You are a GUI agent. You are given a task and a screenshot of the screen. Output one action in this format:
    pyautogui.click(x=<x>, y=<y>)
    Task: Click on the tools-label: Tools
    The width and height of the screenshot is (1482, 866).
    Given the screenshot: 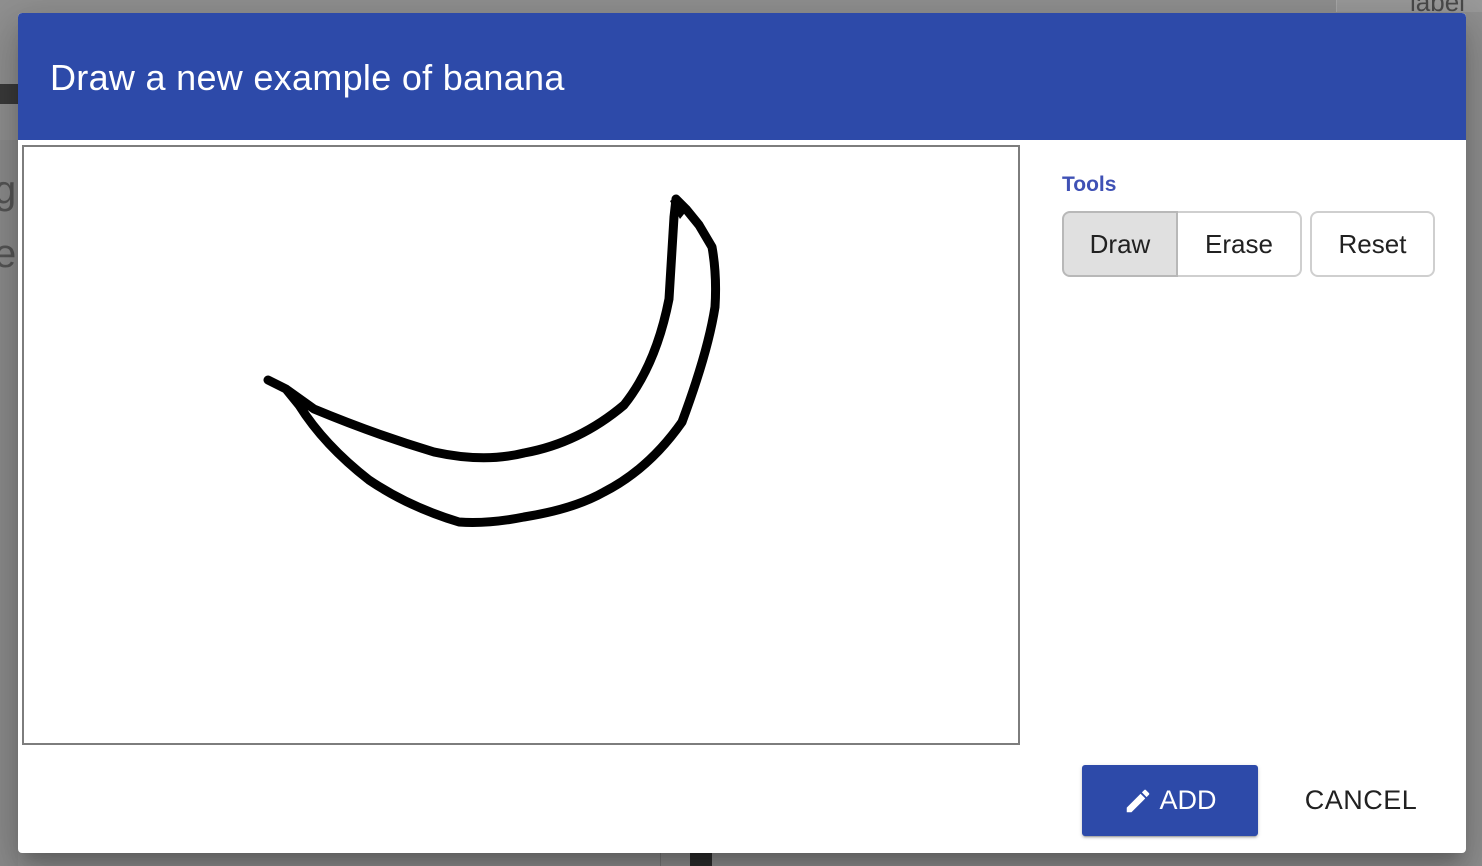 What is the action you would take?
    pyautogui.click(x=1089, y=184)
    